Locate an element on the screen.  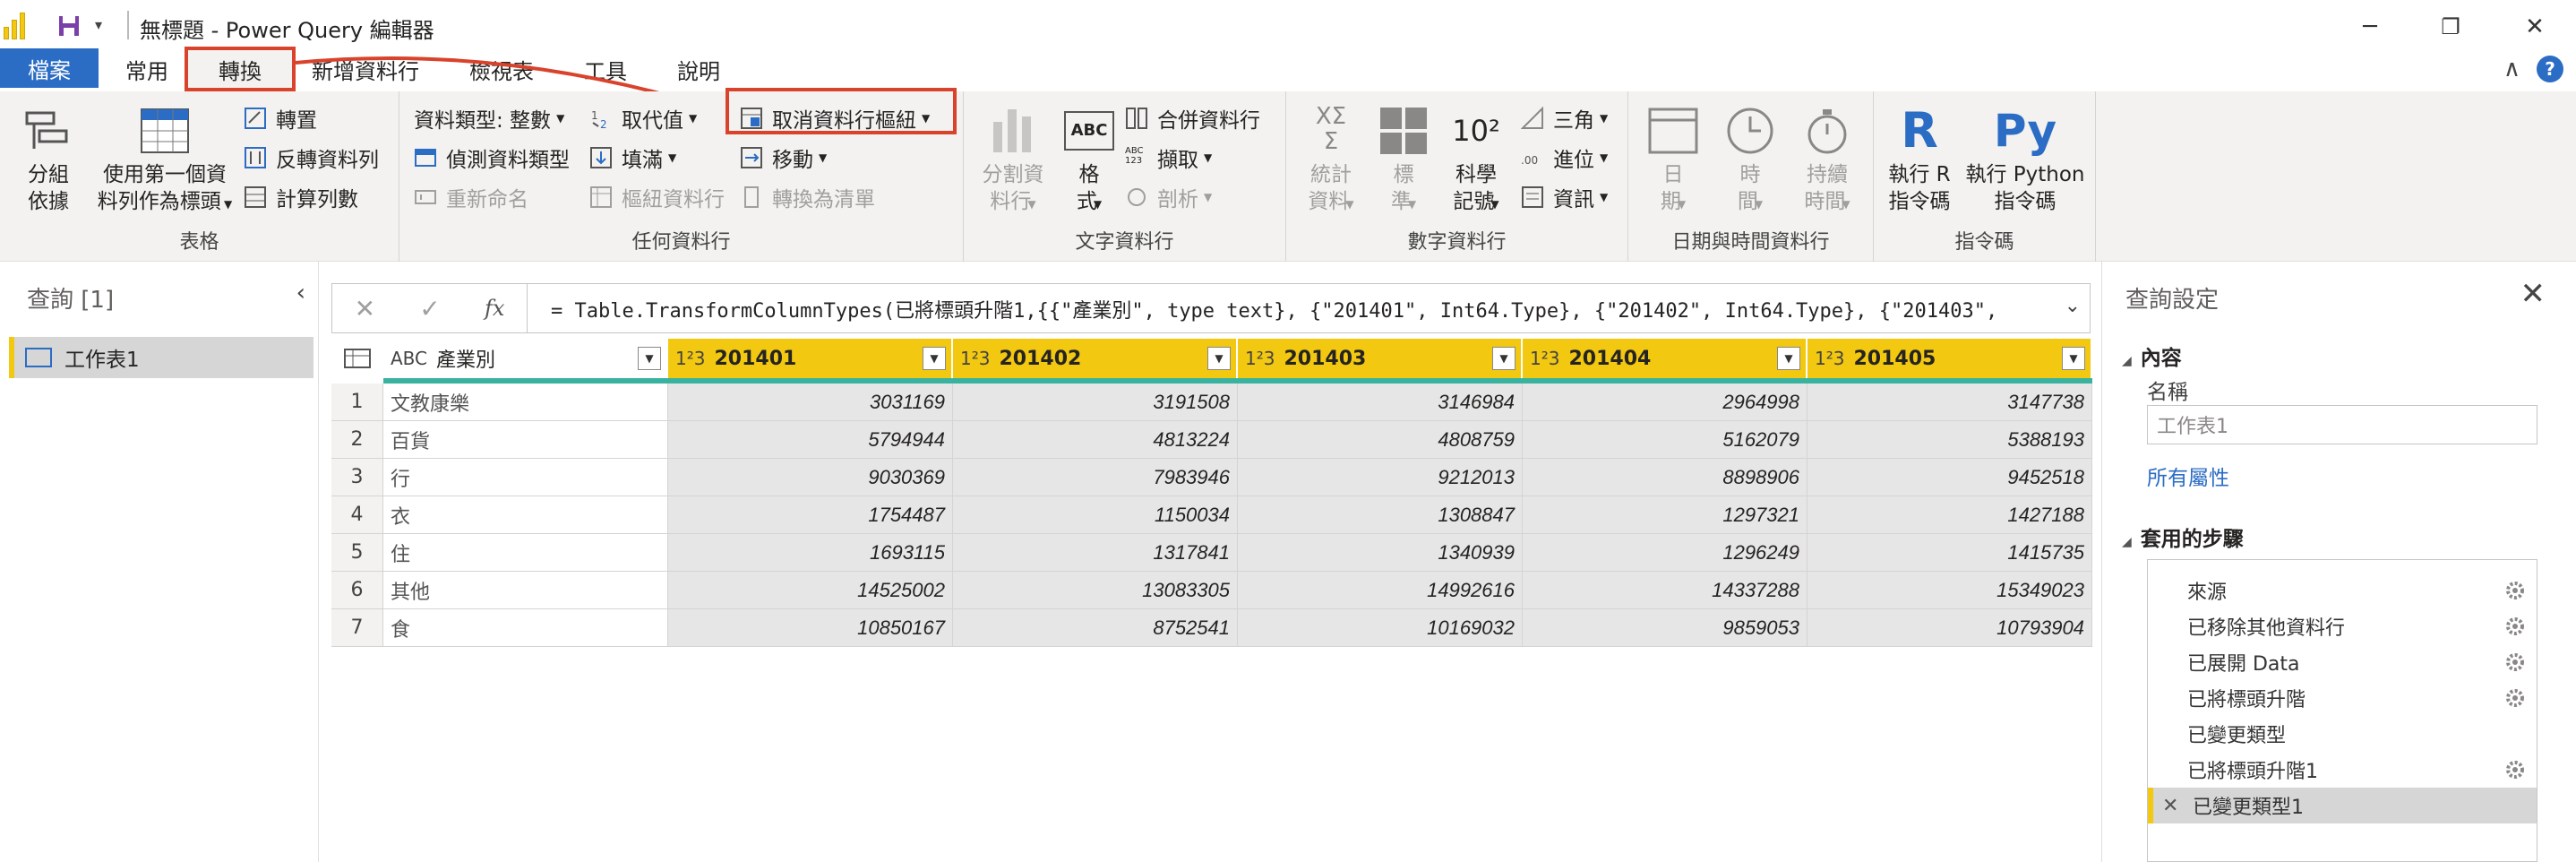
cancel-formula-icon: ✕ is located at coordinates (365, 308).